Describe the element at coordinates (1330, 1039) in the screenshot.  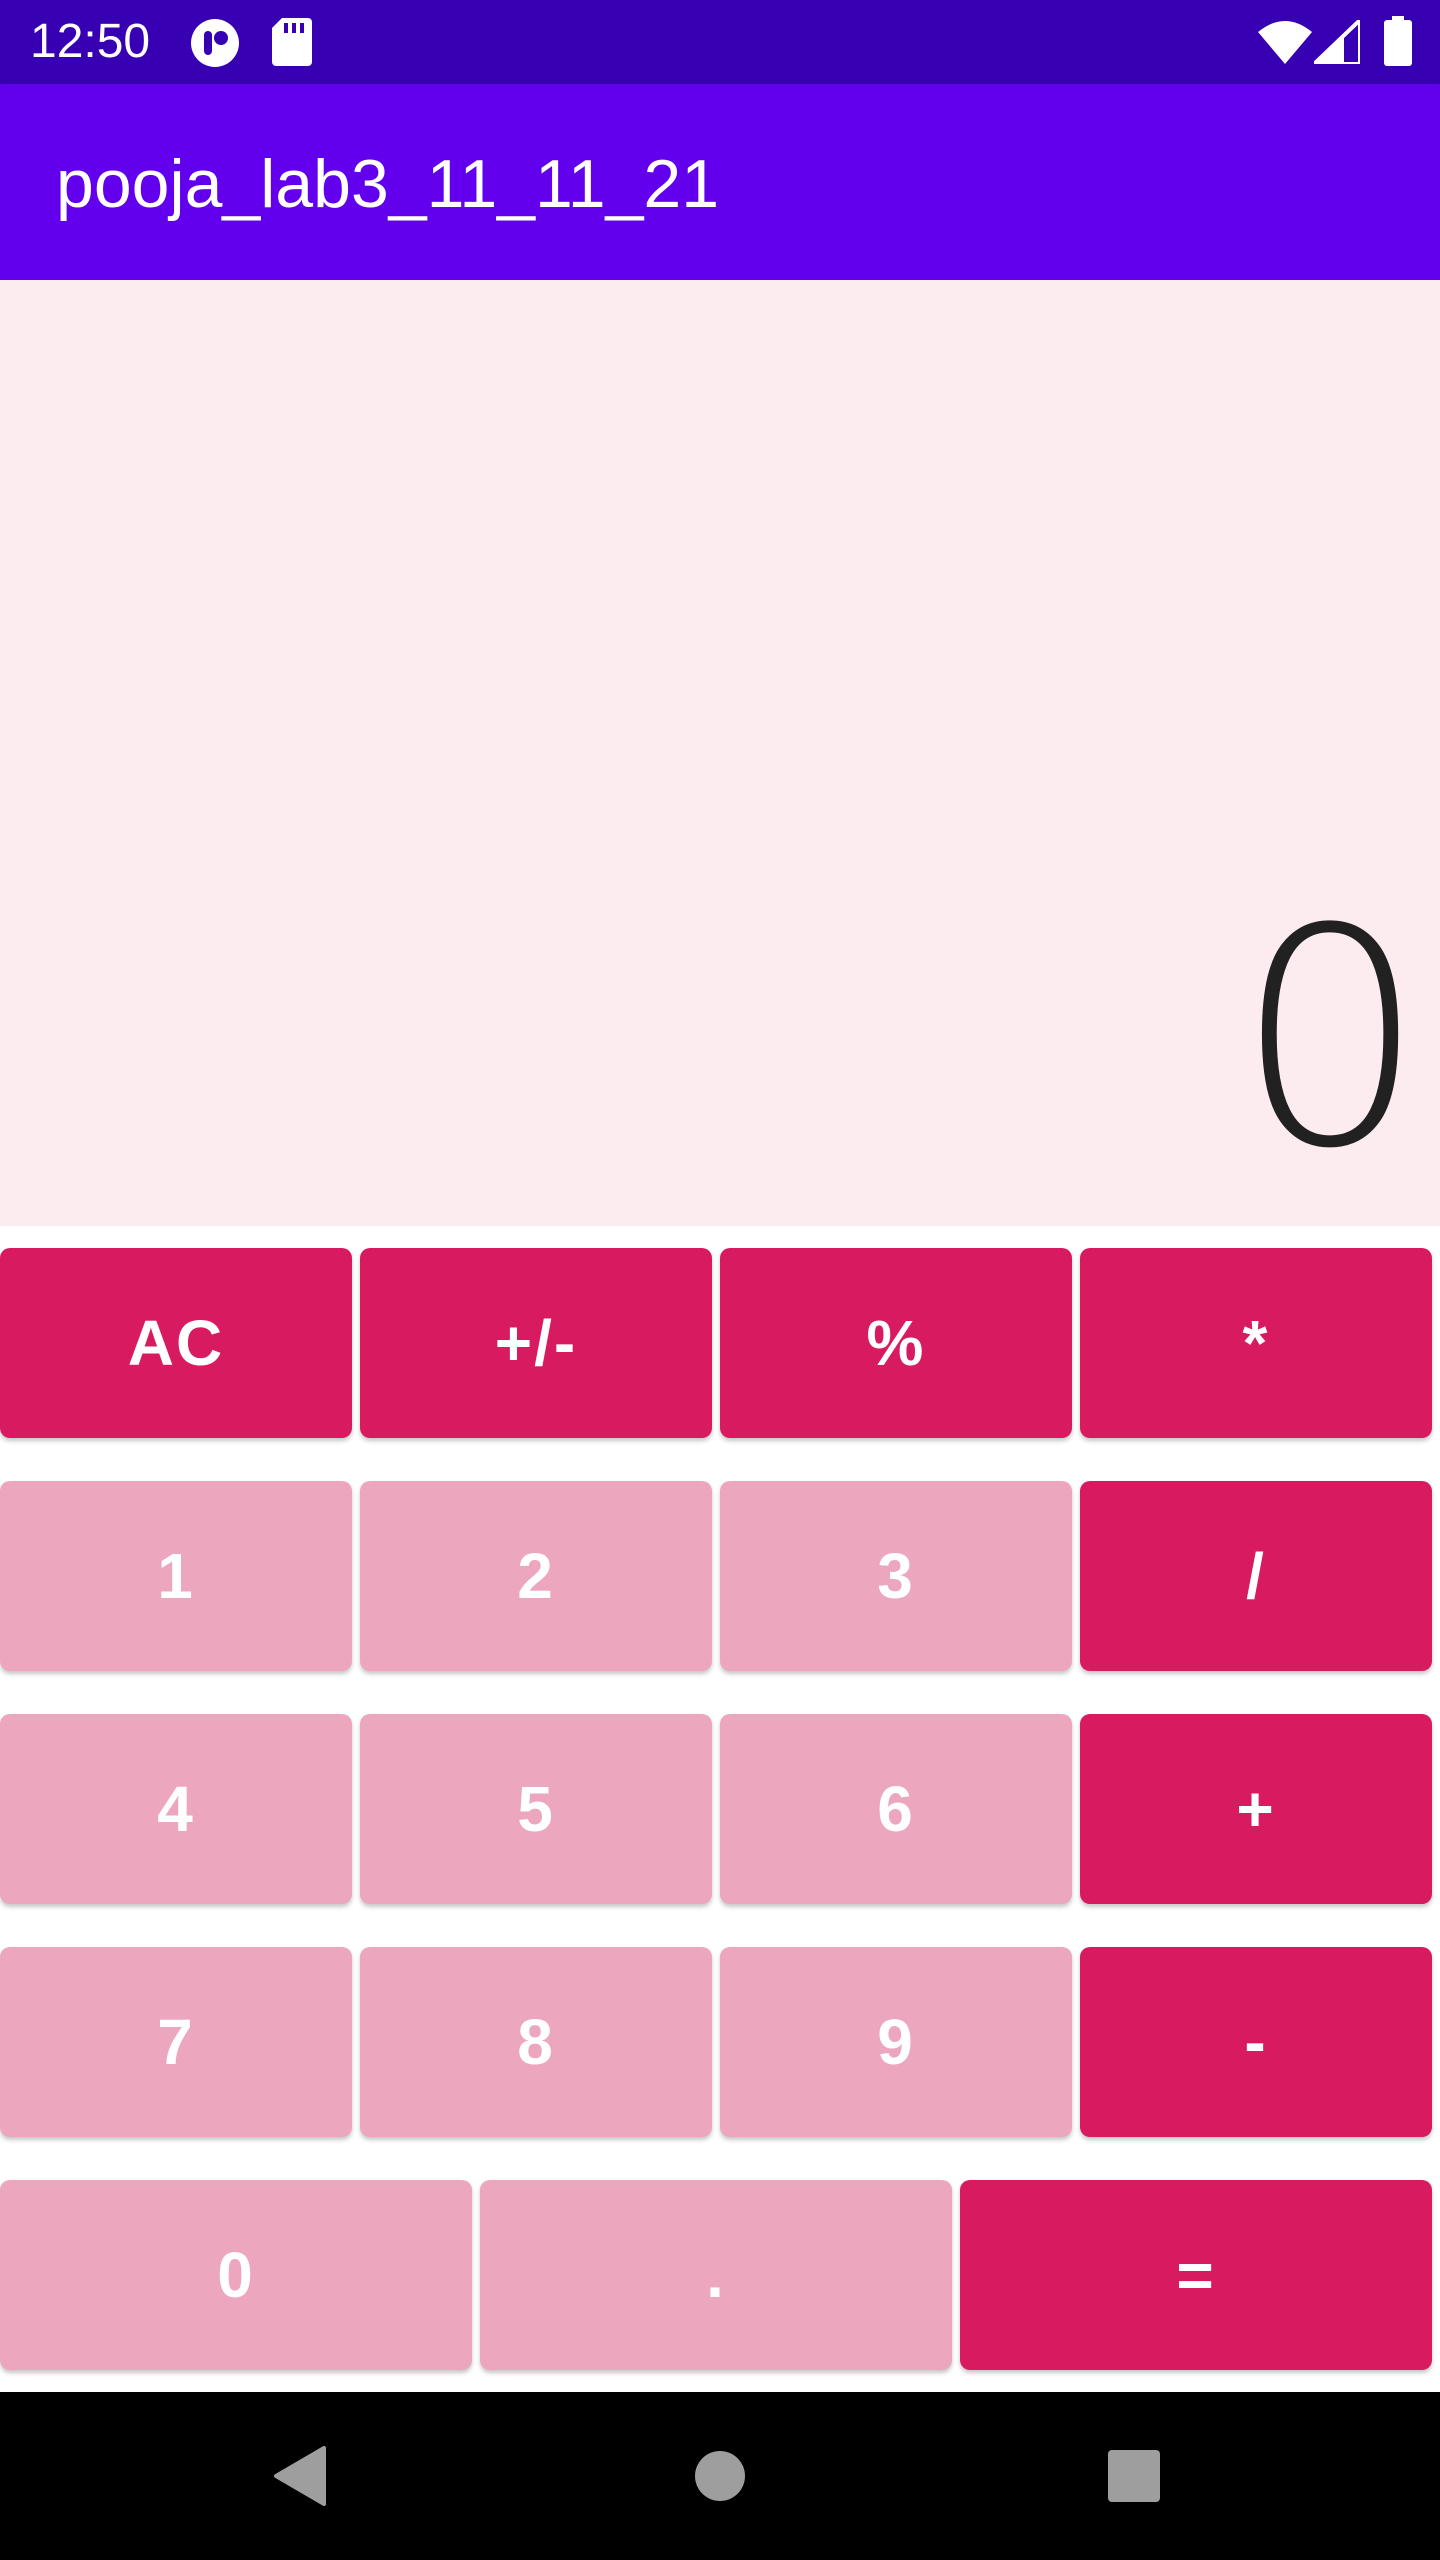
I see `display-value: 0` at that location.